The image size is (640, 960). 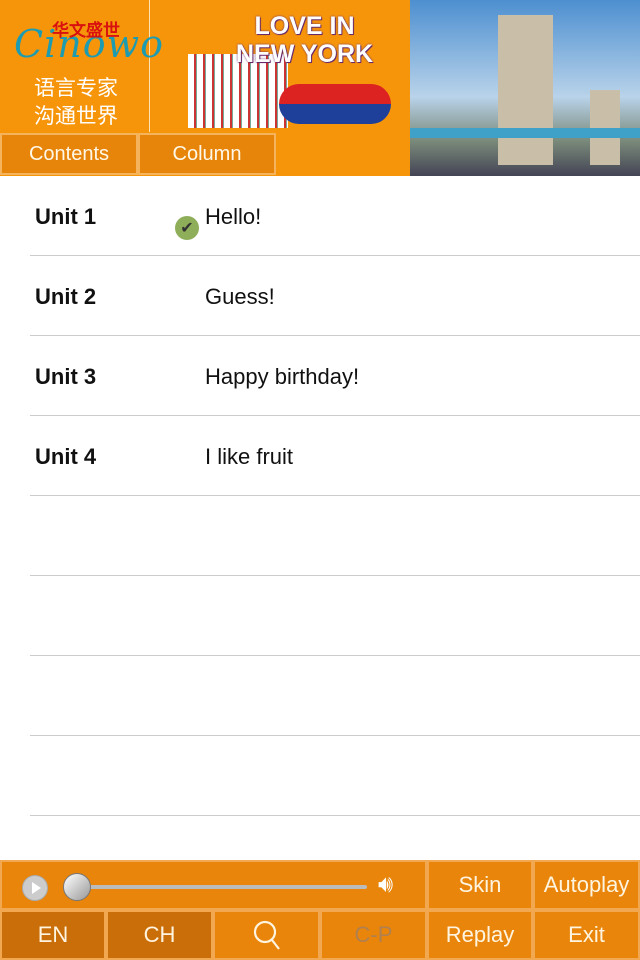 I want to click on ch-button: CH, so click(x=159, y=935).